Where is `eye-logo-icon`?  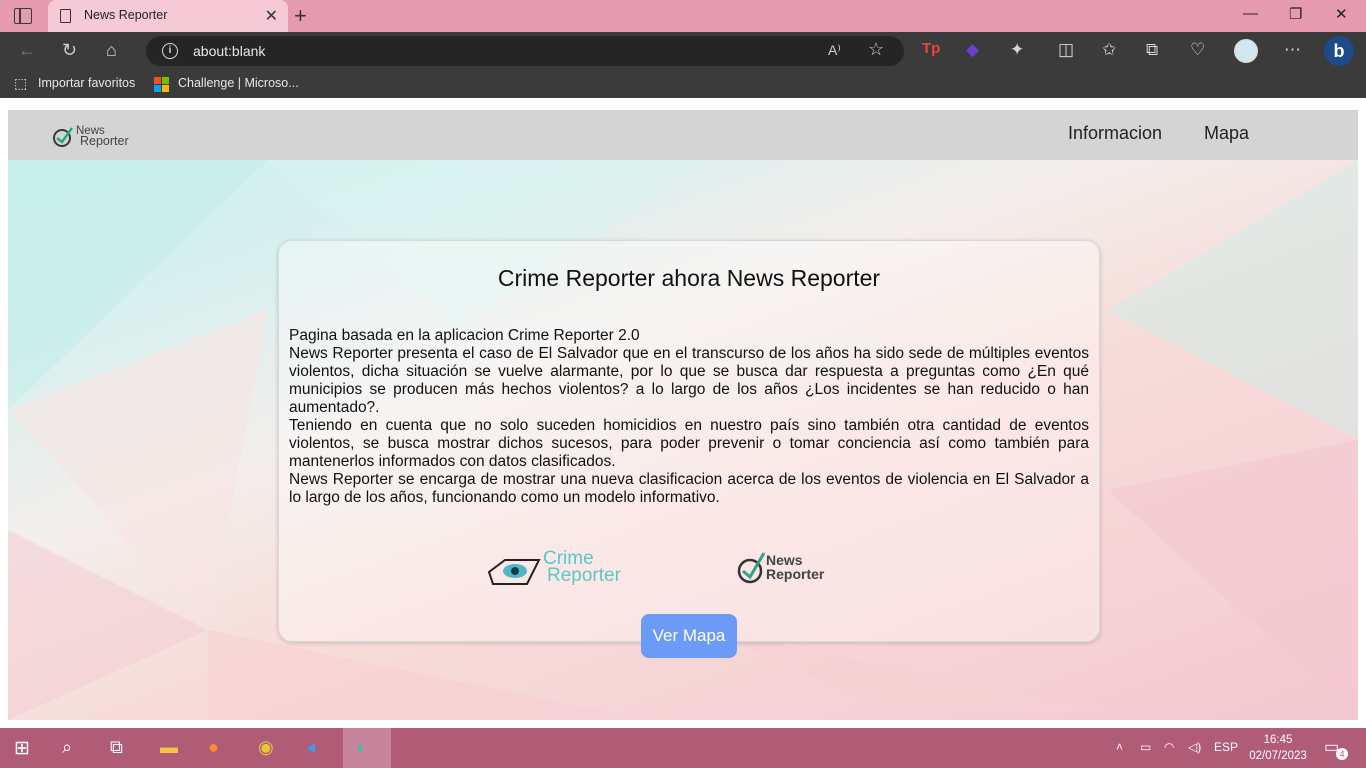
eye-logo-icon is located at coordinates (514, 572).